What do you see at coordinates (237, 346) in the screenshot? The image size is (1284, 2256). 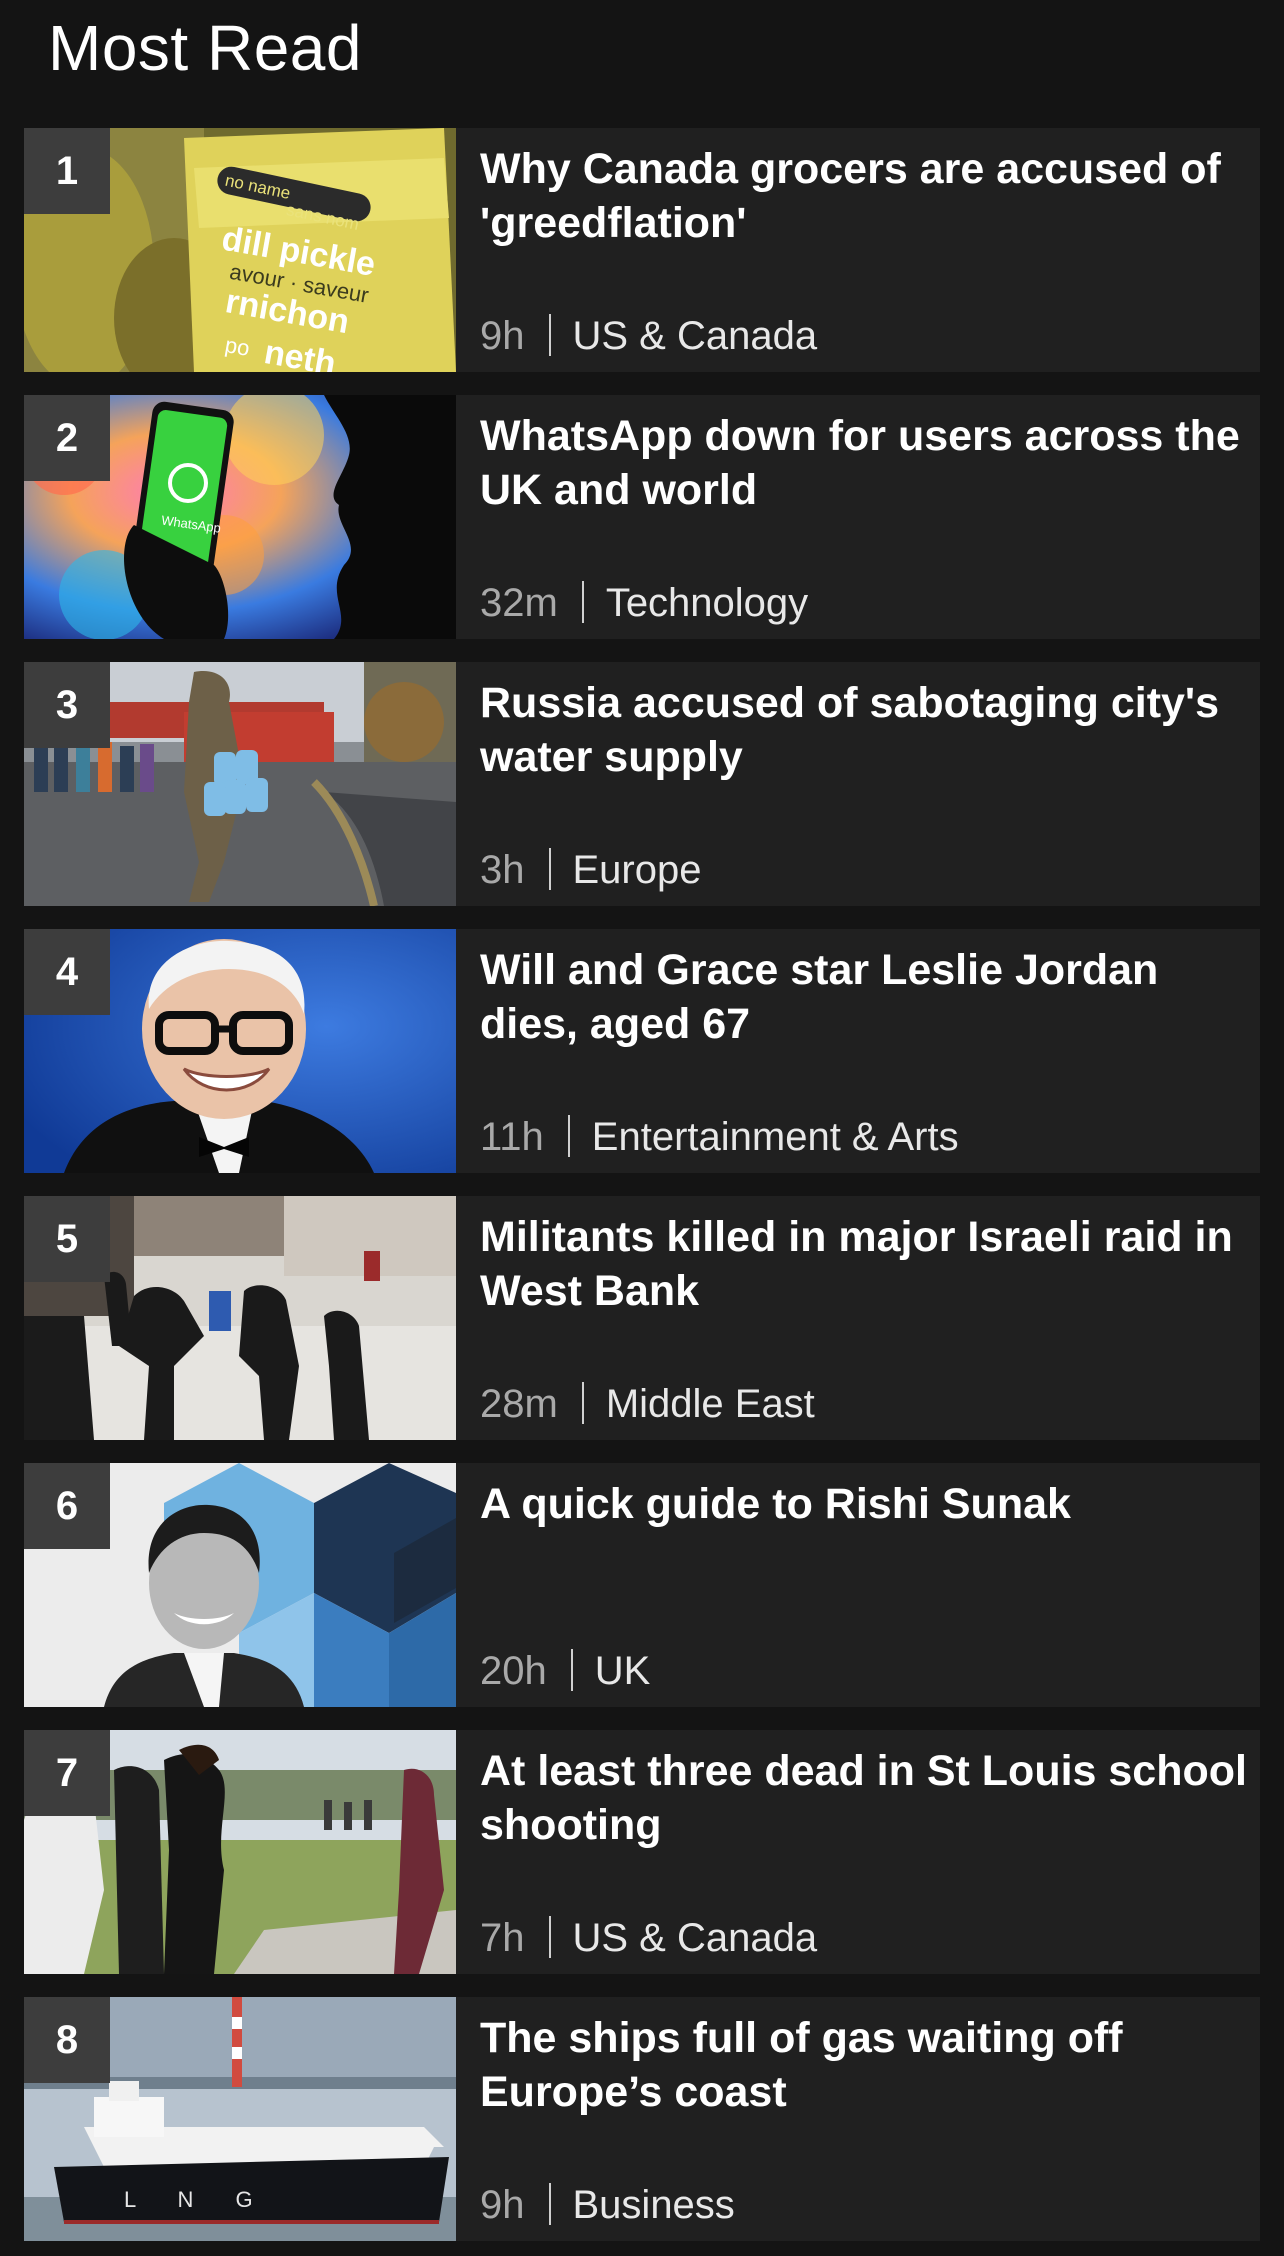 I see `svg-text: po` at bounding box center [237, 346].